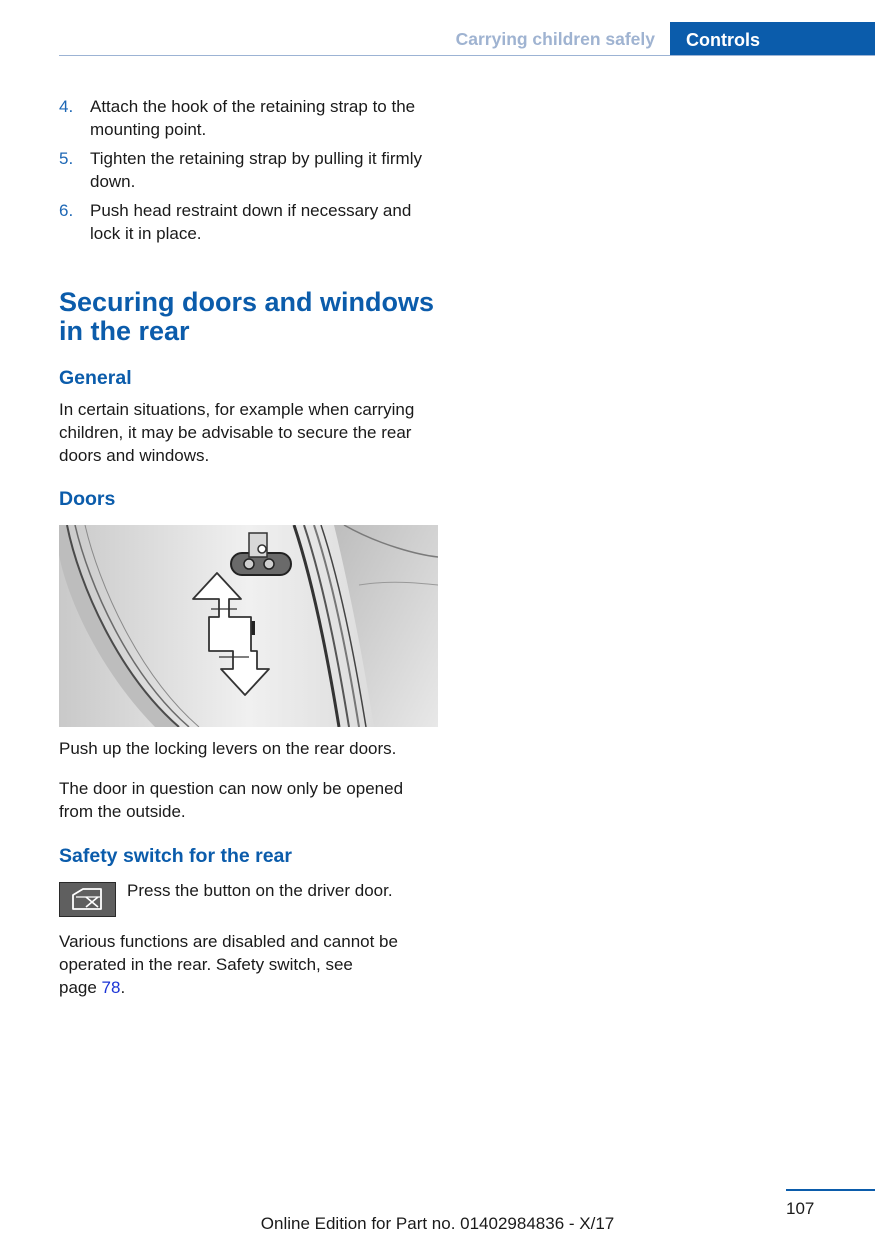 This screenshot has width=875, height=1241. Describe the element at coordinates (206, 964) in the screenshot. I see `safety-text-line-2: operated in the rear. Safety switch, see` at that location.